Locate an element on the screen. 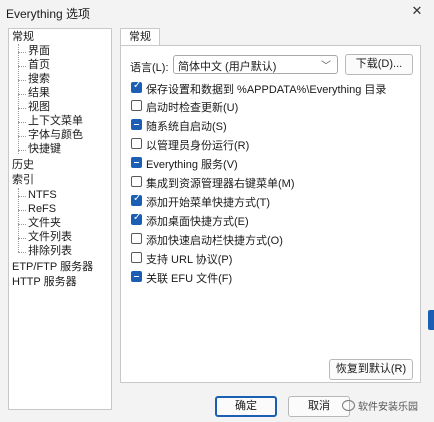  chevron-down-icon: ﹀ is located at coordinates (326, 66).